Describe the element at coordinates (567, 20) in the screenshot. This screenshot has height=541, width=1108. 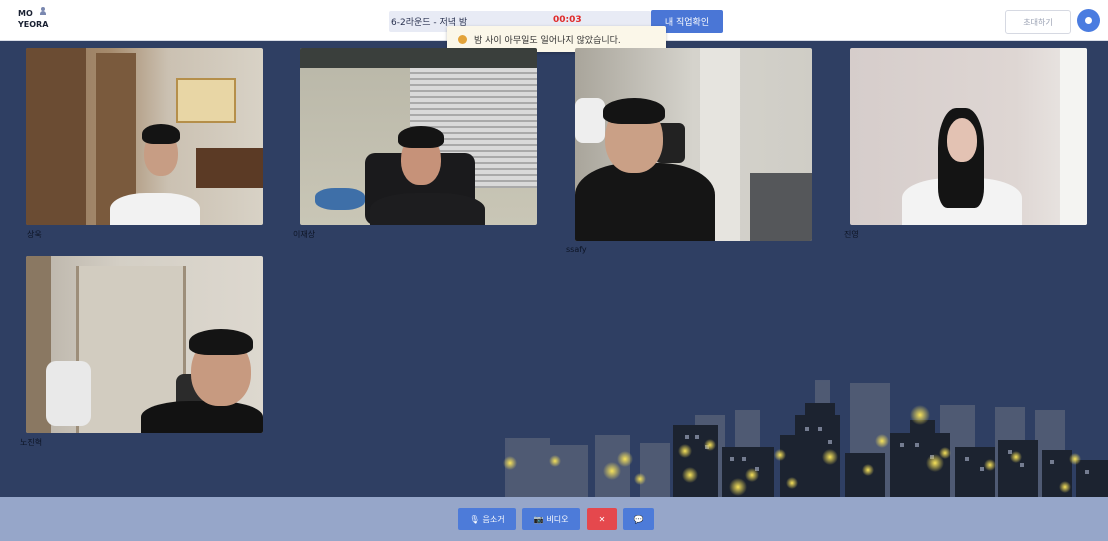
I see `round-timer: 00:03` at that location.